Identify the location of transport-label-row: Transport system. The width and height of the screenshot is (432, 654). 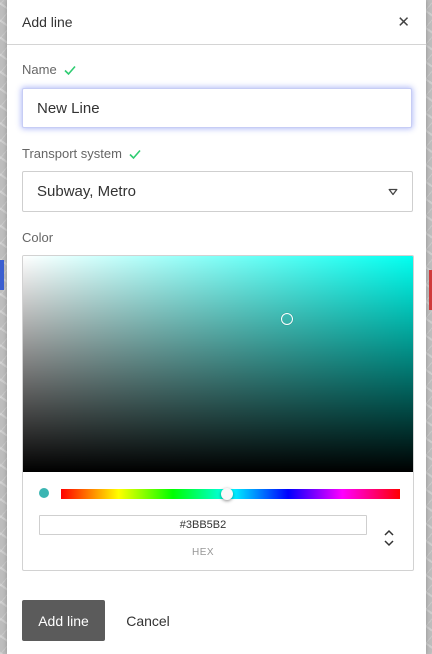
(82, 153).